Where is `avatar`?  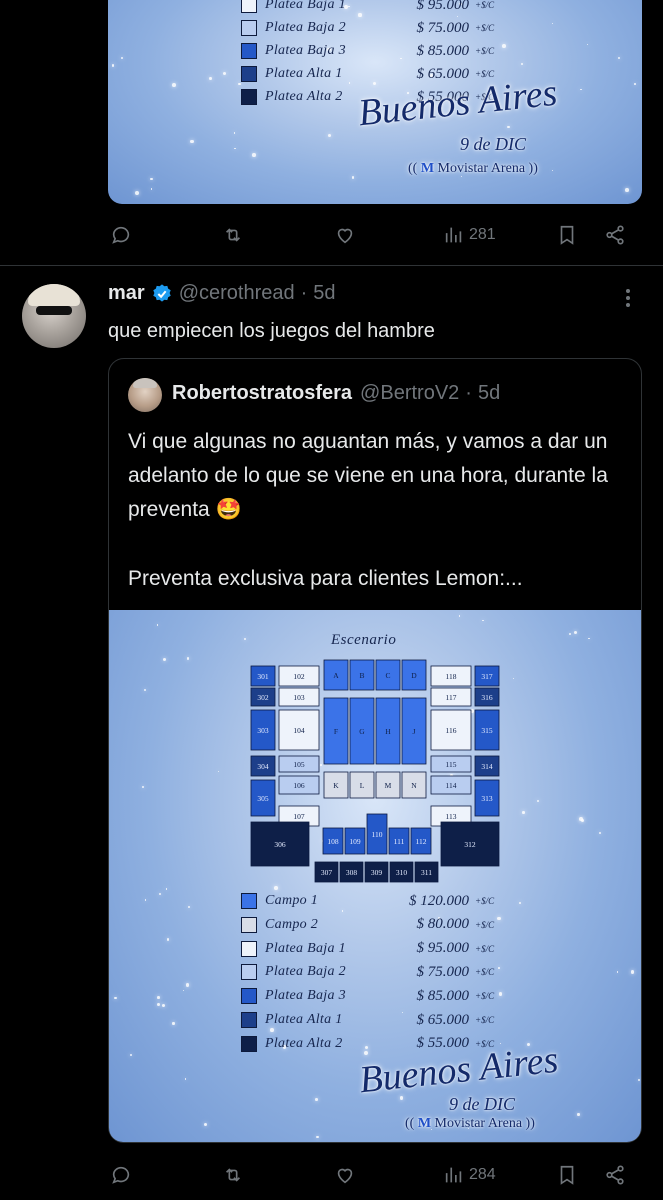
avatar is located at coordinates (54, 316).